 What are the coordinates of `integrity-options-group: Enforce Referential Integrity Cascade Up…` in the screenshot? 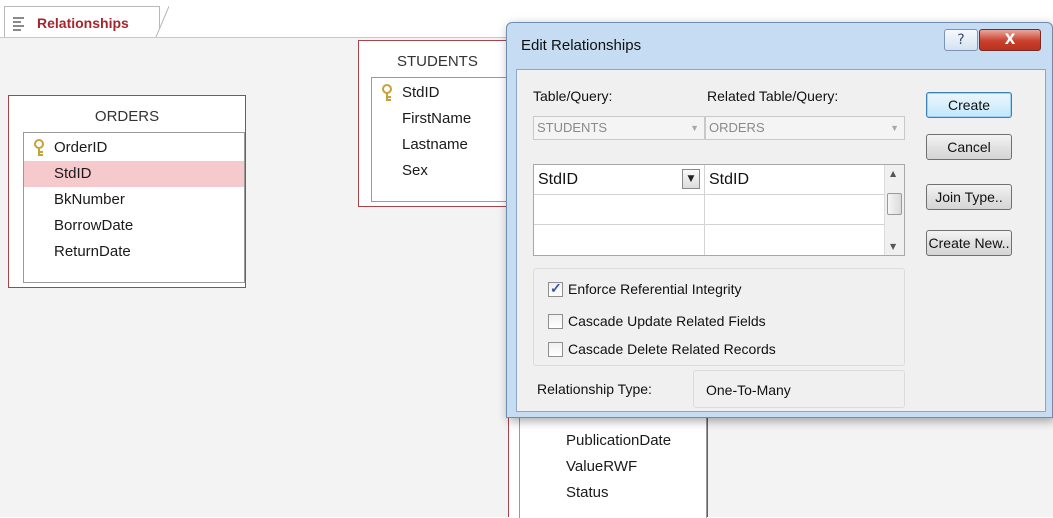 It's located at (719, 317).